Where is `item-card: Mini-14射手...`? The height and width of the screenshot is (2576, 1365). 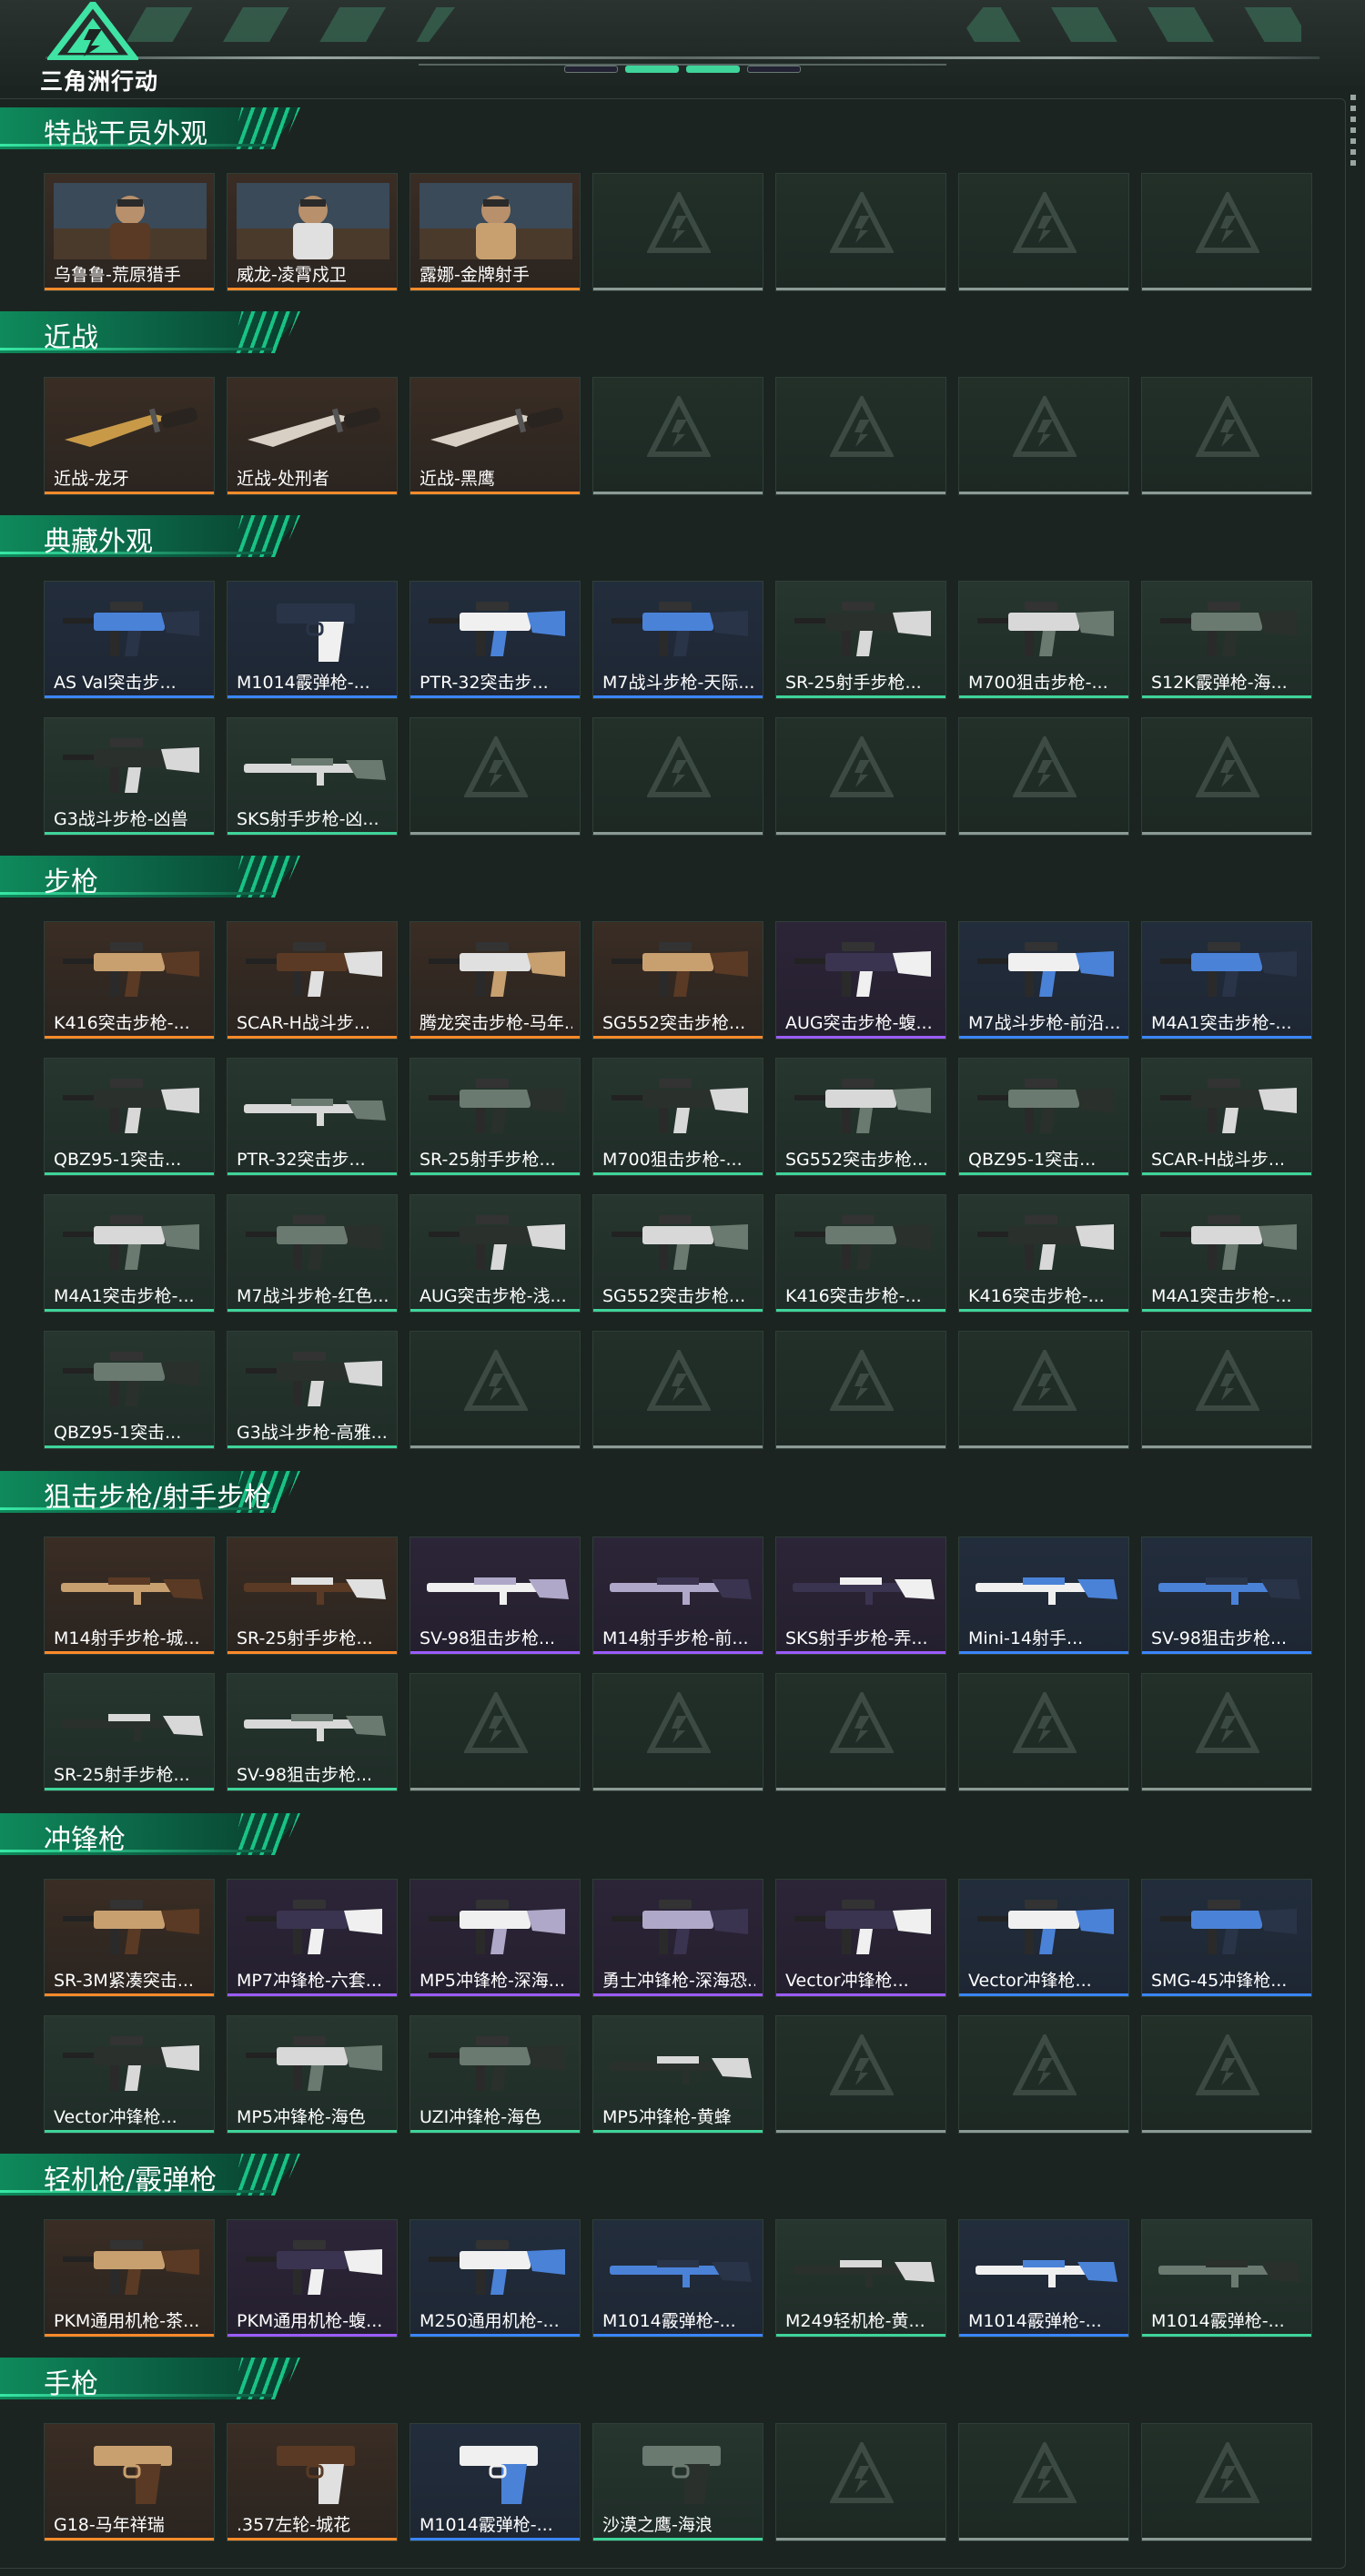 item-card: Mini-14射手... is located at coordinates (1043, 1595).